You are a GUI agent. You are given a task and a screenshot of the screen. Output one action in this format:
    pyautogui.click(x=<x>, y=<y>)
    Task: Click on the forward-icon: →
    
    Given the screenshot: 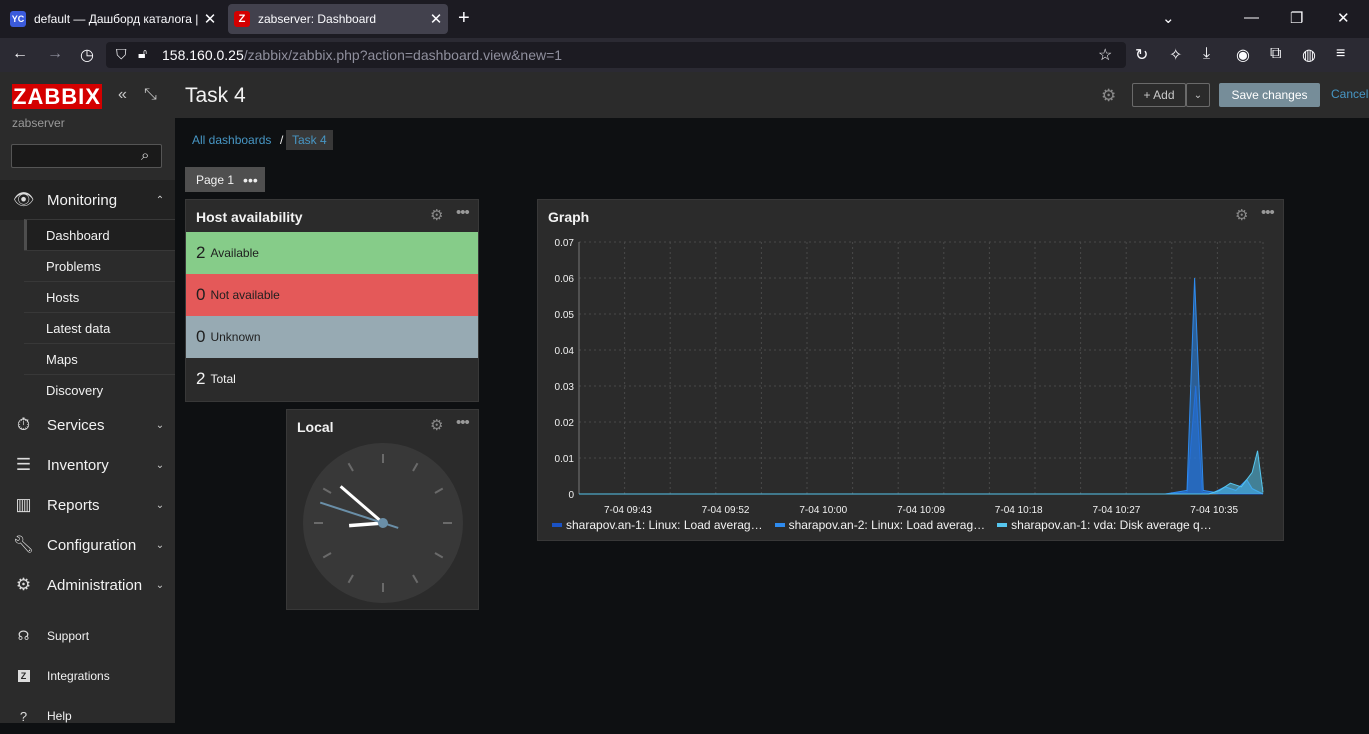 What is the action you would take?
    pyautogui.click(x=55, y=54)
    